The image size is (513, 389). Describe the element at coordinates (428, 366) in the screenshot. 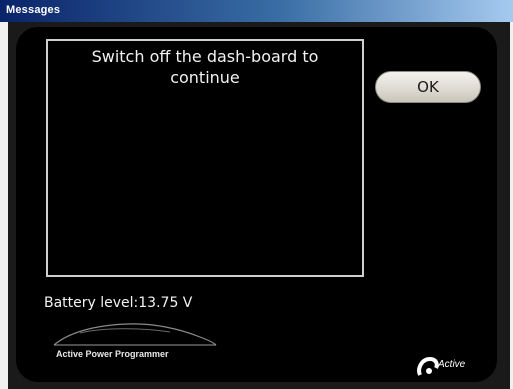

I see `active-logo-icon` at that location.